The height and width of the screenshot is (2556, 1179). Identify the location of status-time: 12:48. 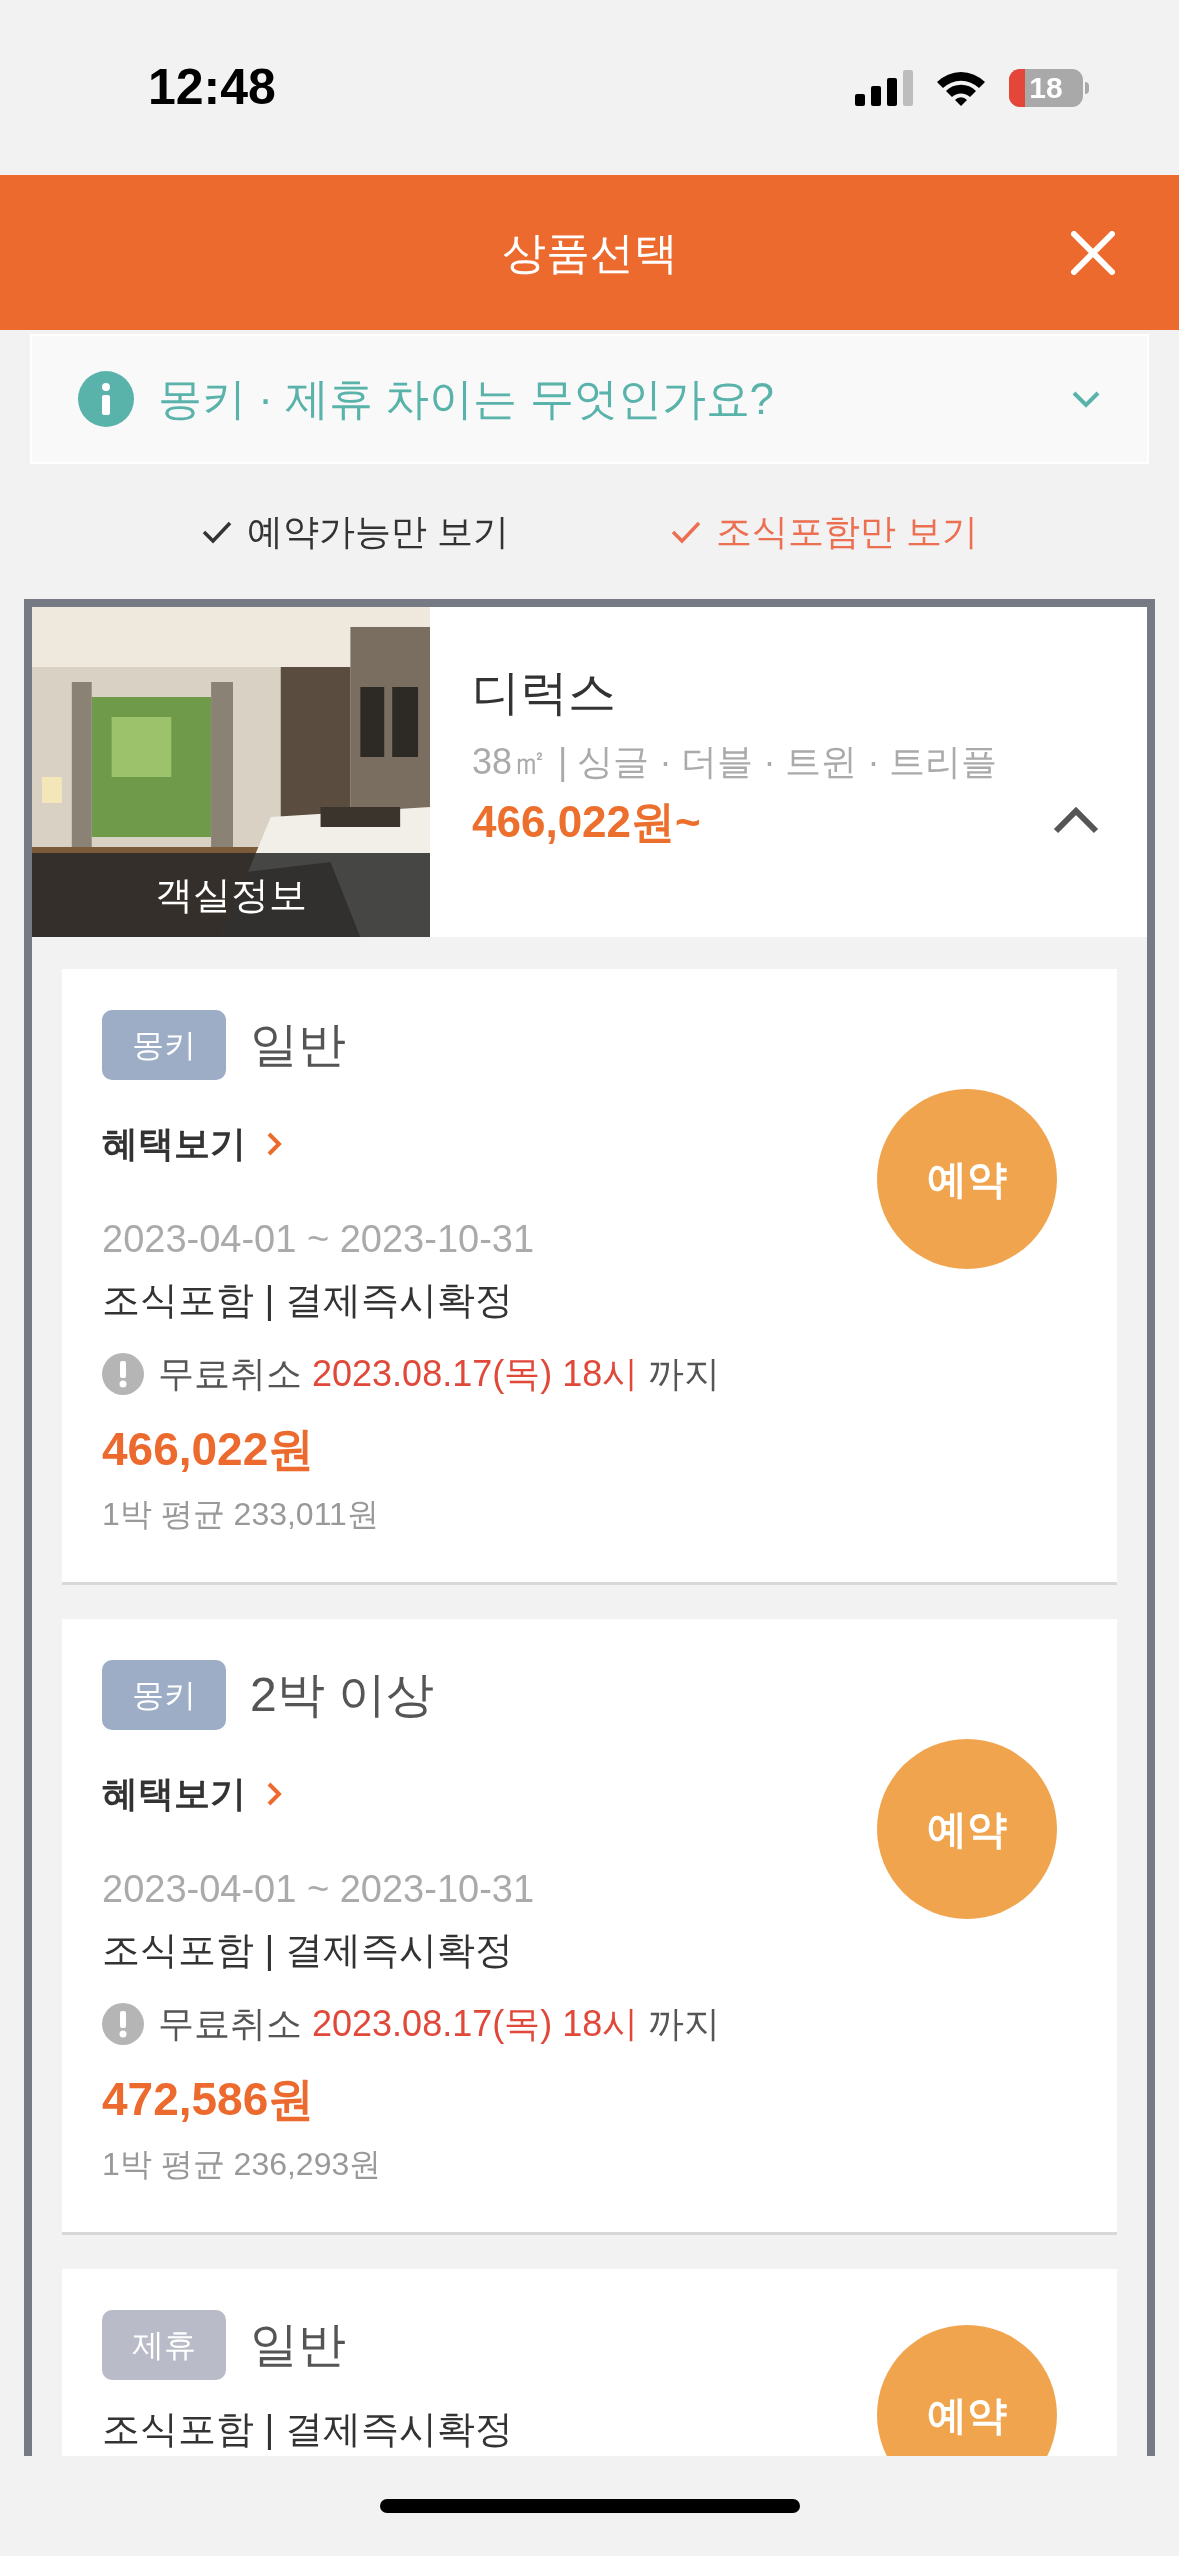
(212, 87).